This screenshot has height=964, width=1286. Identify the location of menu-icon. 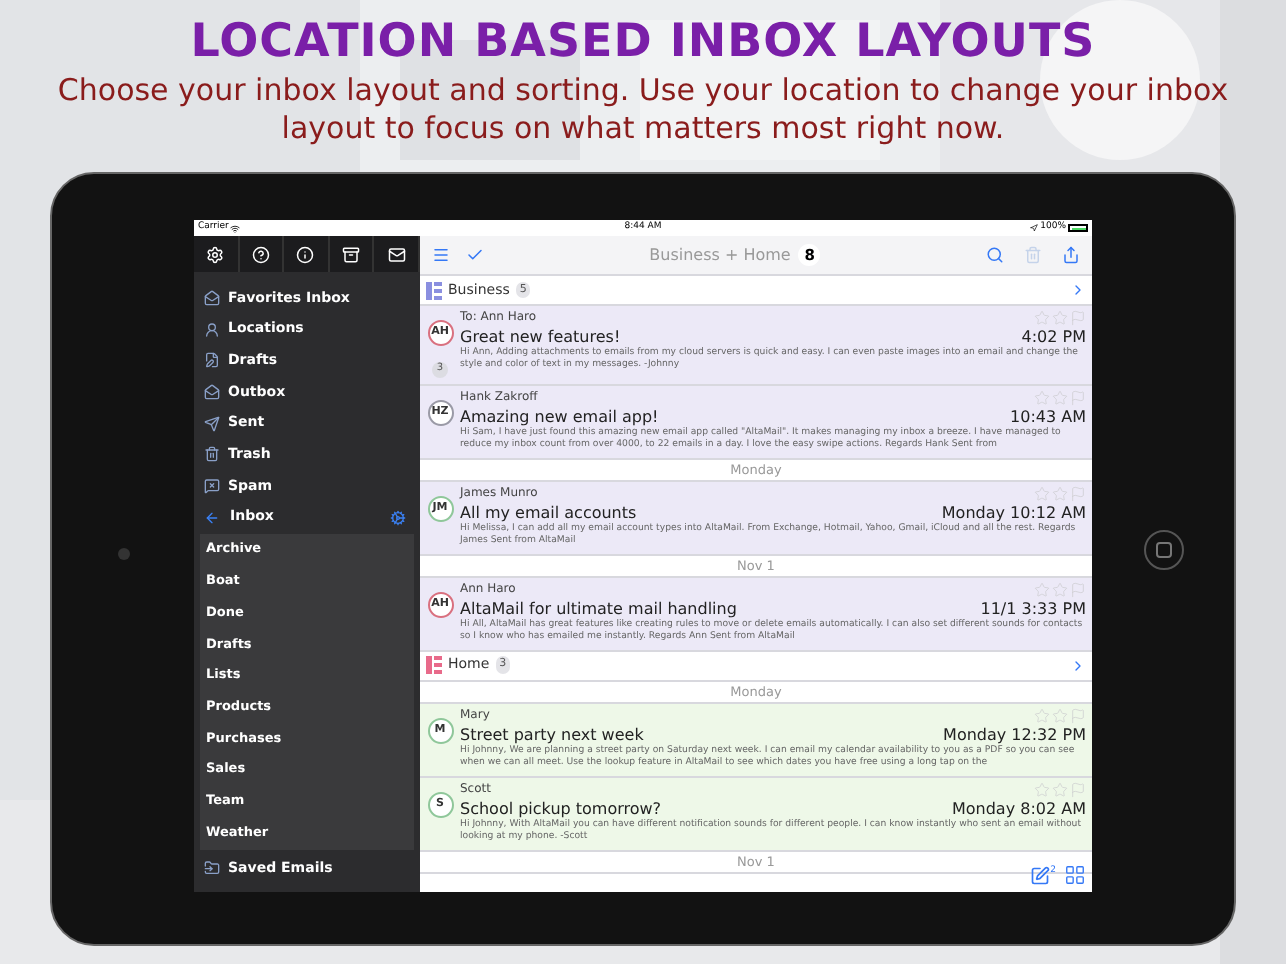
(441, 255).